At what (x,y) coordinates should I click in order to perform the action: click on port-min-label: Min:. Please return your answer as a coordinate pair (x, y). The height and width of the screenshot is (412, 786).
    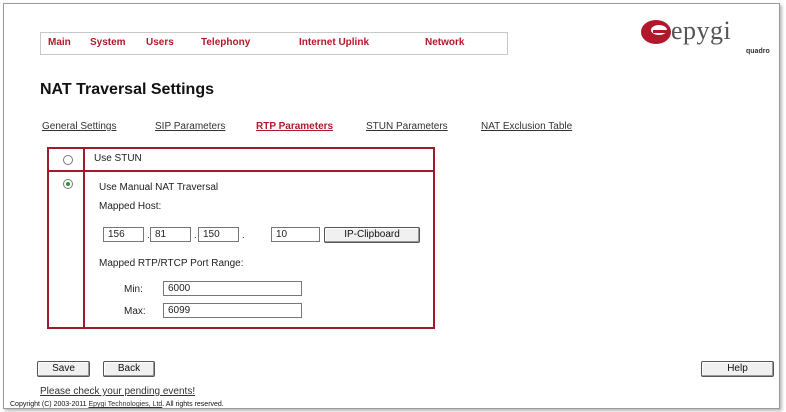
    Looking at the image, I should click on (133, 289).